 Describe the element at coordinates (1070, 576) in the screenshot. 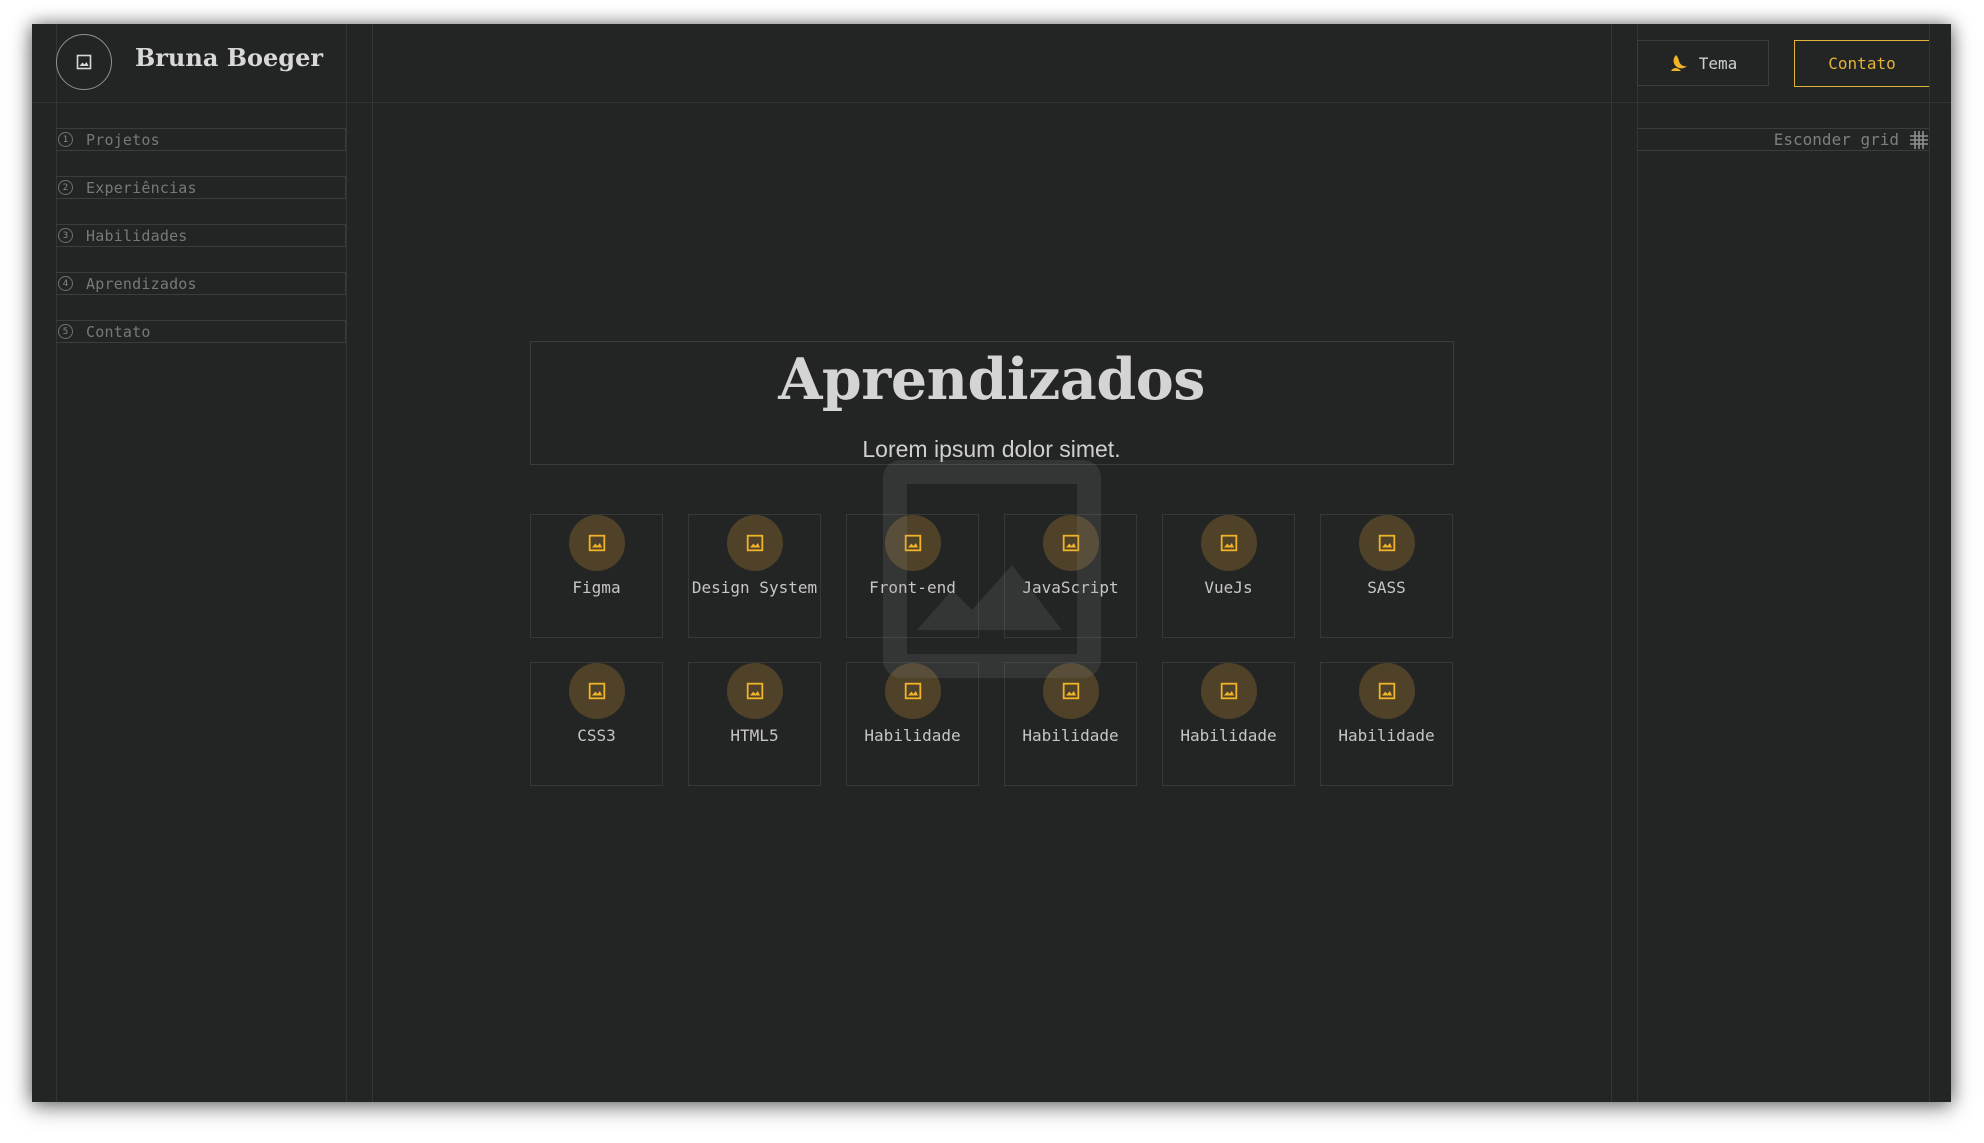

I see `skill-card: JavaScript` at that location.